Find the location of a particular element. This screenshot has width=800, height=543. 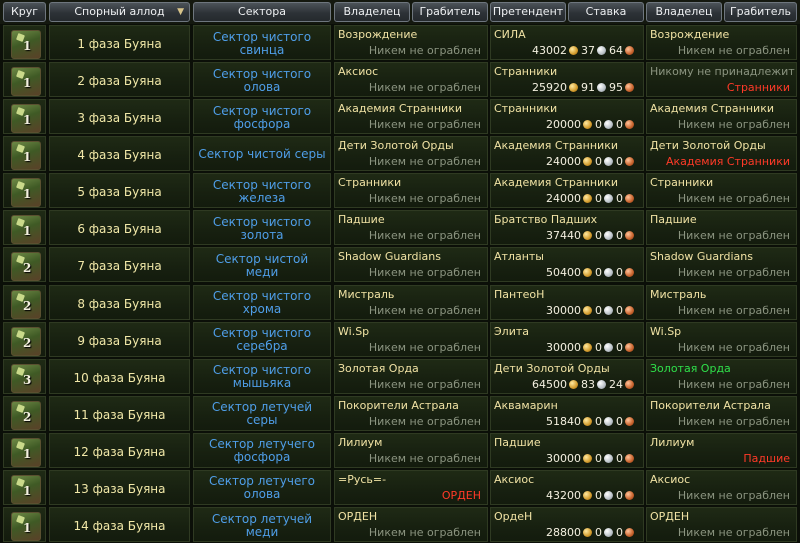

stake-amount: 64500 83 24 is located at coordinates (584, 384).